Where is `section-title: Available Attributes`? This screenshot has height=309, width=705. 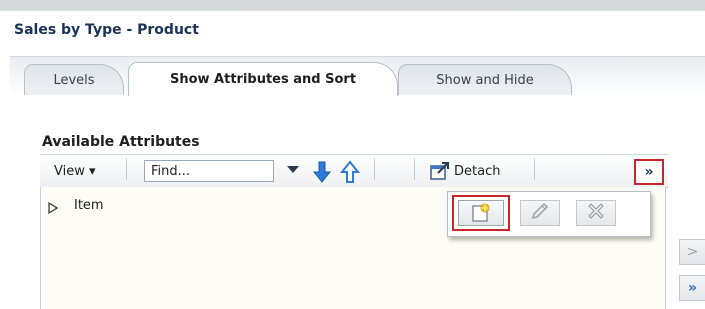 section-title: Available Attributes is located at coordinates (121, 142).